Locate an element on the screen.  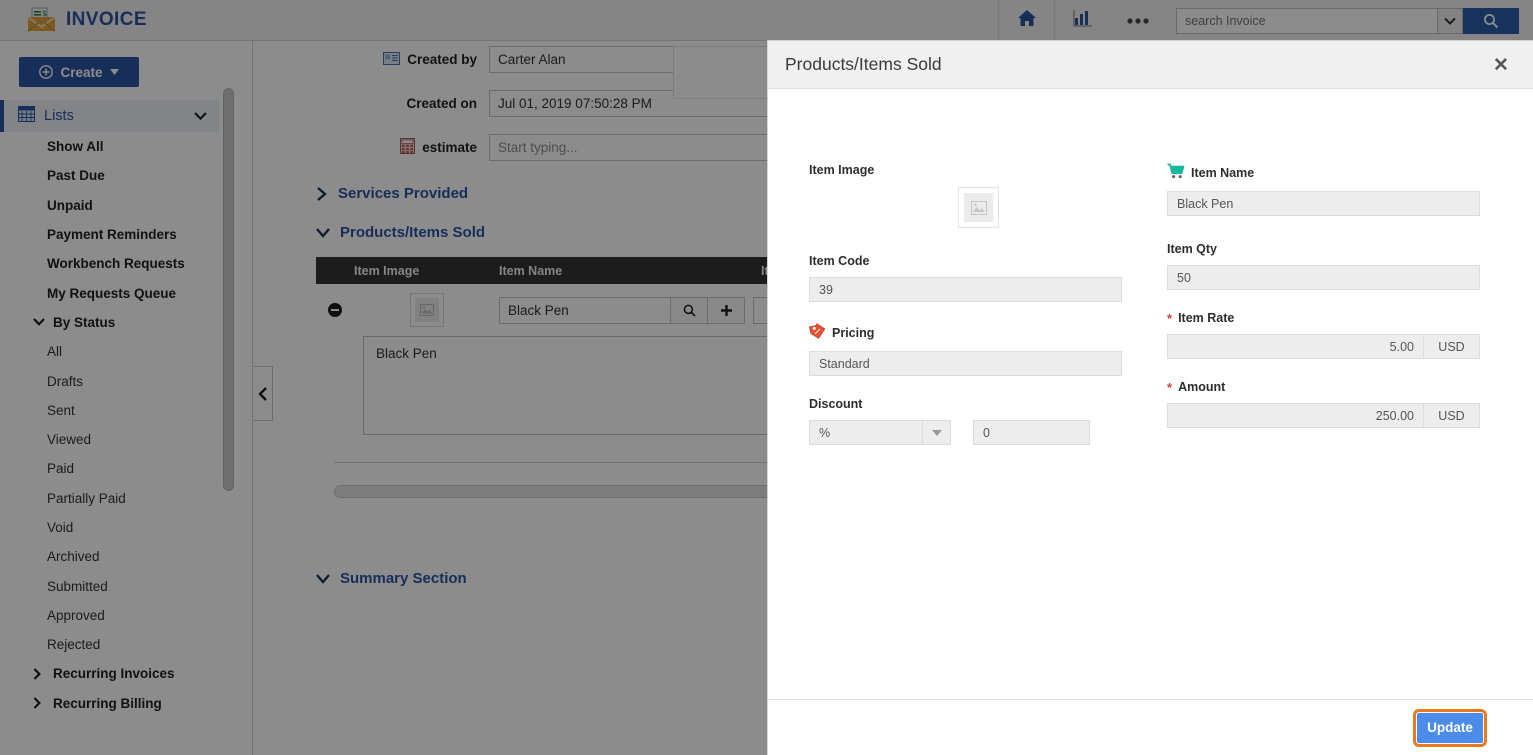
modal-field-amount: * Amount 250.00 USD is located at coordinates (1345, 404).